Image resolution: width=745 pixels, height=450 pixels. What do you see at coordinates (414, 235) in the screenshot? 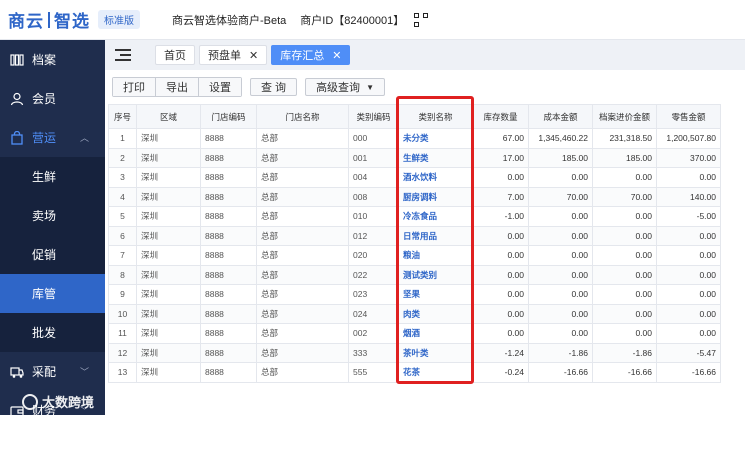
I see `table-row: 6 深圳 8888 总部 012 日常用品 0.00 0.00 0.00 0.00` at bounding box center [414, 235].